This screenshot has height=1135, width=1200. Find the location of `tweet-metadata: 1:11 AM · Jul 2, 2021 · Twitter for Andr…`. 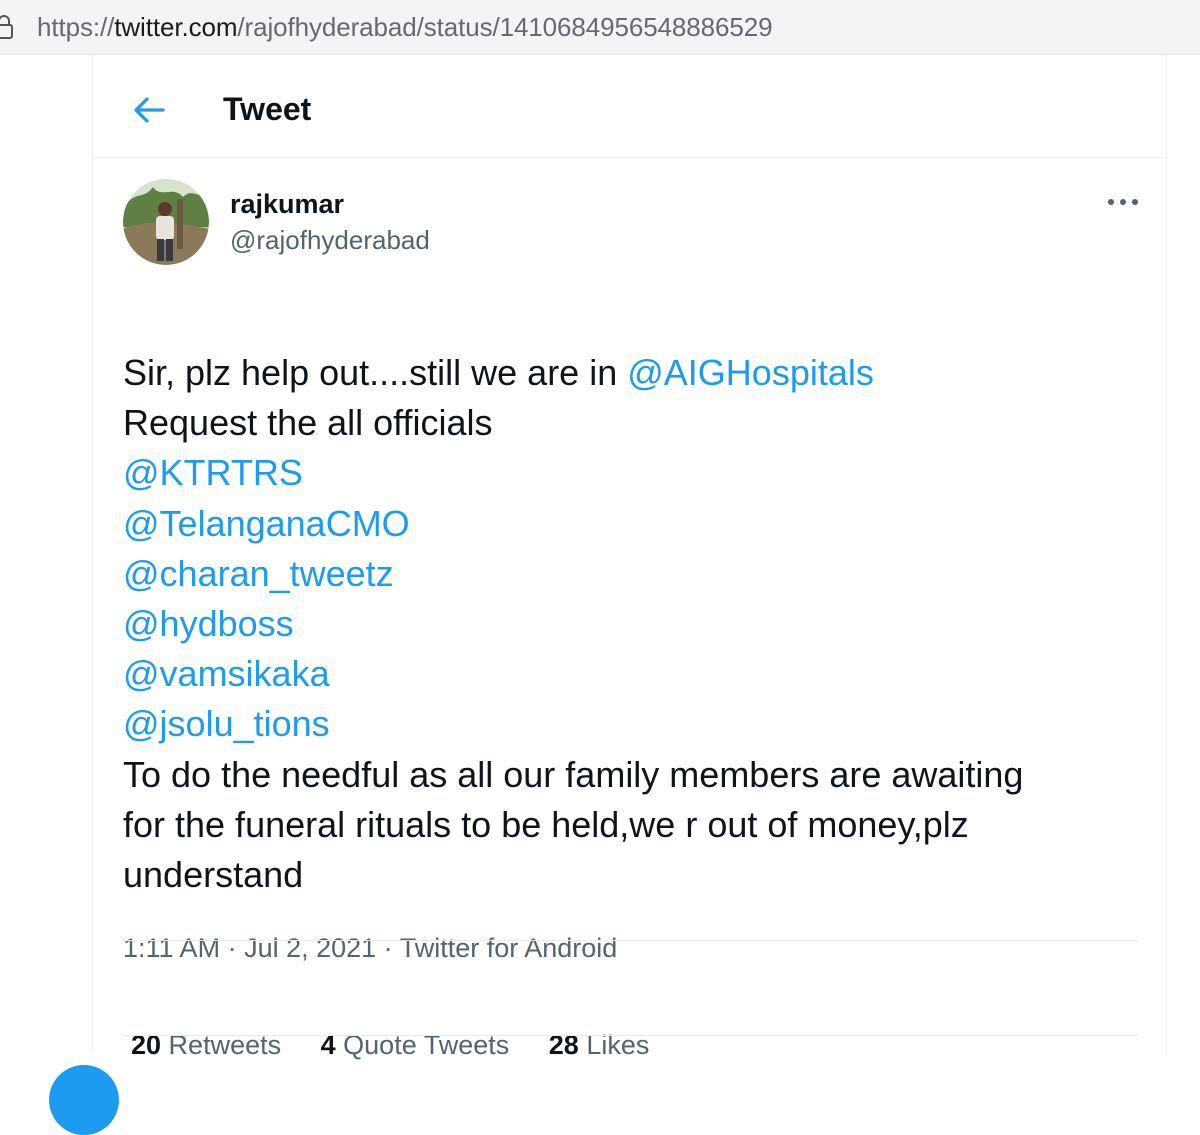

tweet-metadata: 1:11 AM · Jul 2, 2021 · Twitter for Andr… is located at coordinates (370, 948).